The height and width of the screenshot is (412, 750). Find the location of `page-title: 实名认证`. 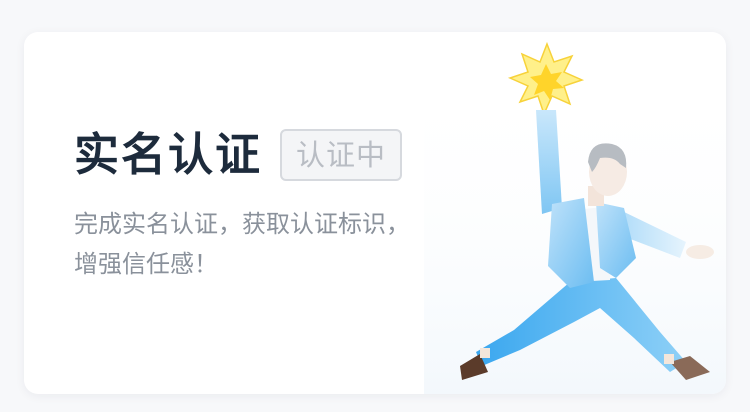

page-title: 实名认证 is located at coordinates (168, 154).